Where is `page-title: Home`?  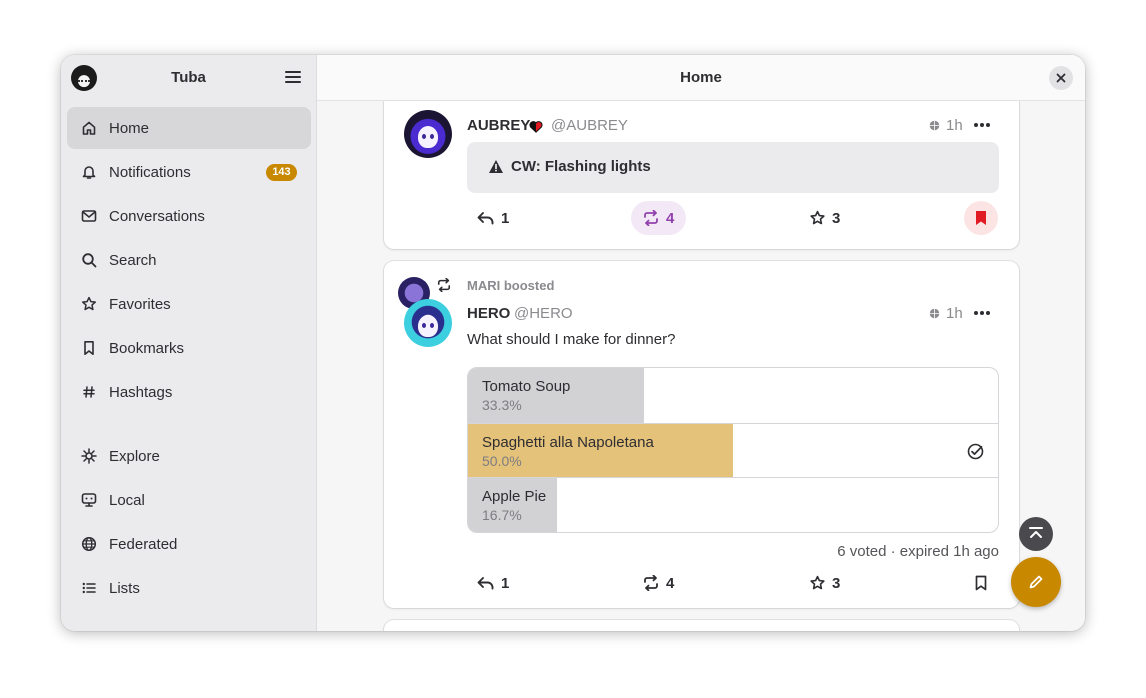 page-title: Home is located at coordinates (701, 77).